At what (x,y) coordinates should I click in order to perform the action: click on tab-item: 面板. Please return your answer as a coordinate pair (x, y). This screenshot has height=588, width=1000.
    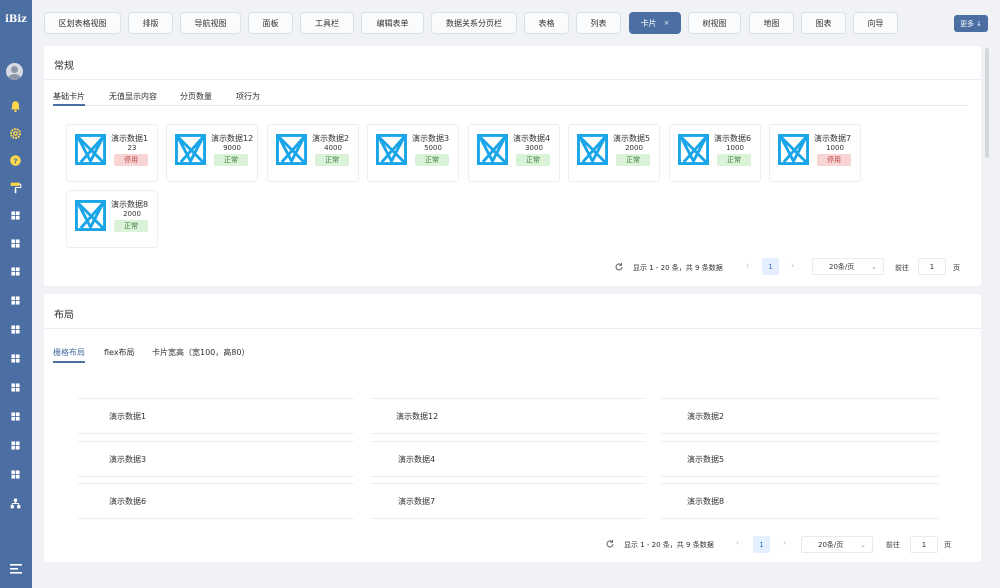
    Looking at the image, I should click on (270, 23).